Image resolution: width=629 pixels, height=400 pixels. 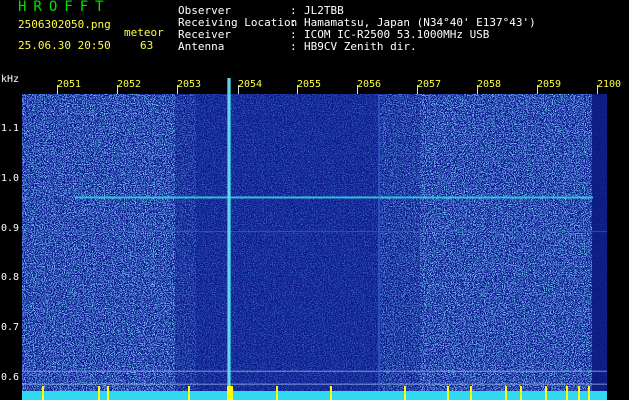 I want to click on count-label: 63, so click(x=147, y=45).